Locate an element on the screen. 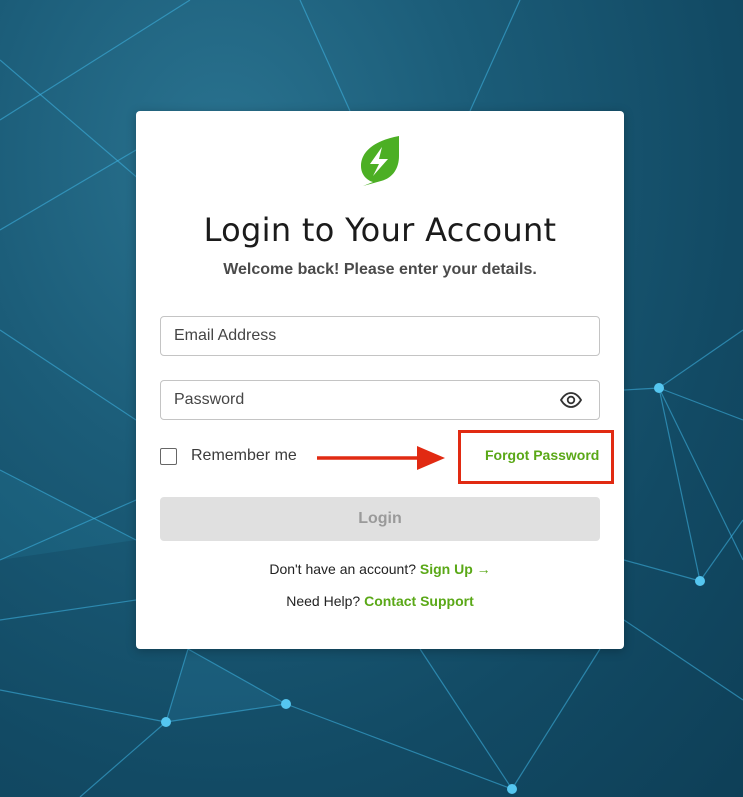 This screenshot has width=743, height=797. signup-line: Don't have an account? Sign Up → is located at coordinates (380, 569).